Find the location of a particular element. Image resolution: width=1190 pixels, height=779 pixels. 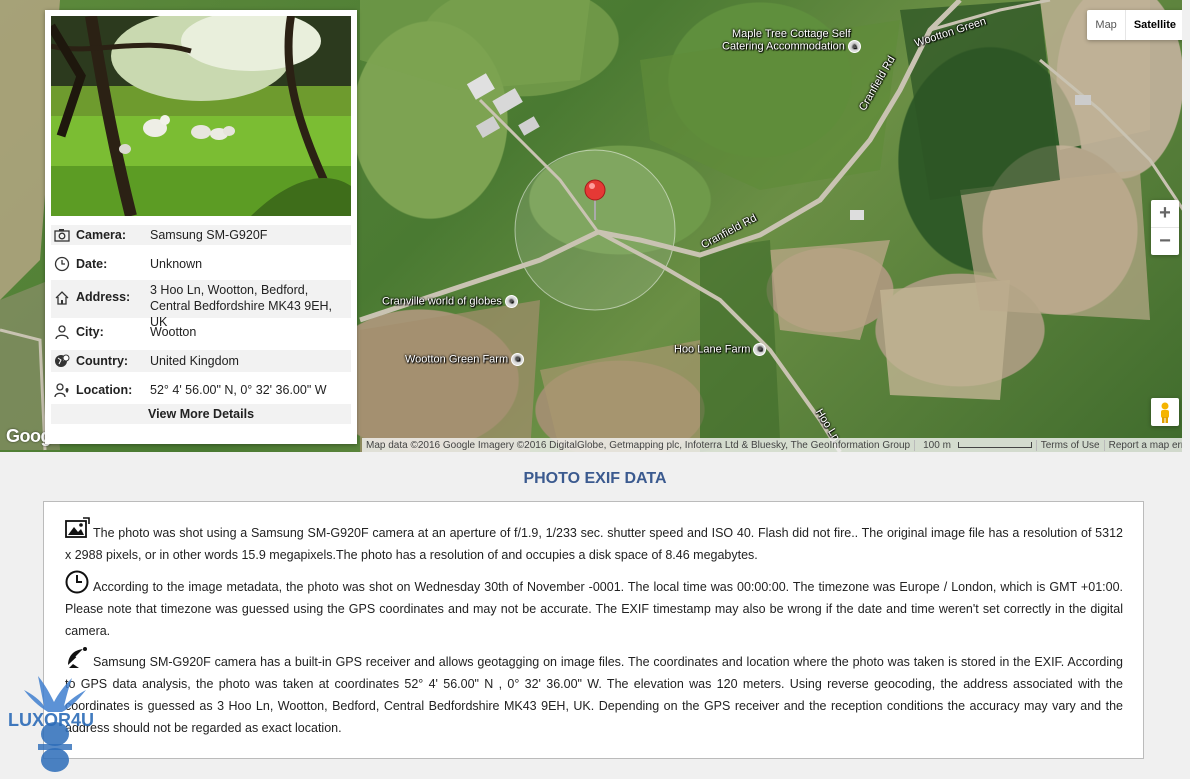

location-label: Location: is located at coordinates (104, 390).